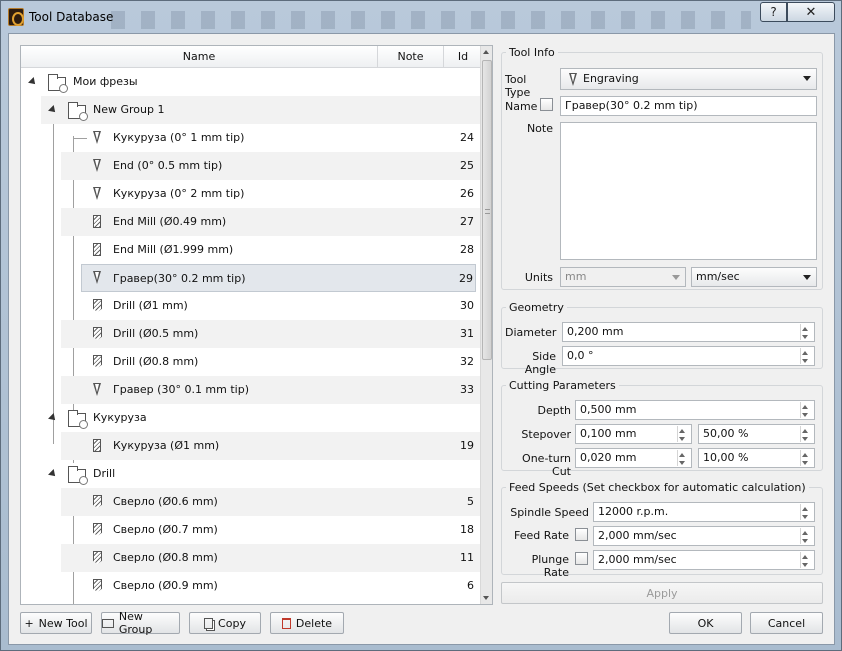 This screenshot has height=651, width=842. What do you see at coordinates (209, 623) in the screenshot?
I see `copy-icon` at bounding box center [209, 623].